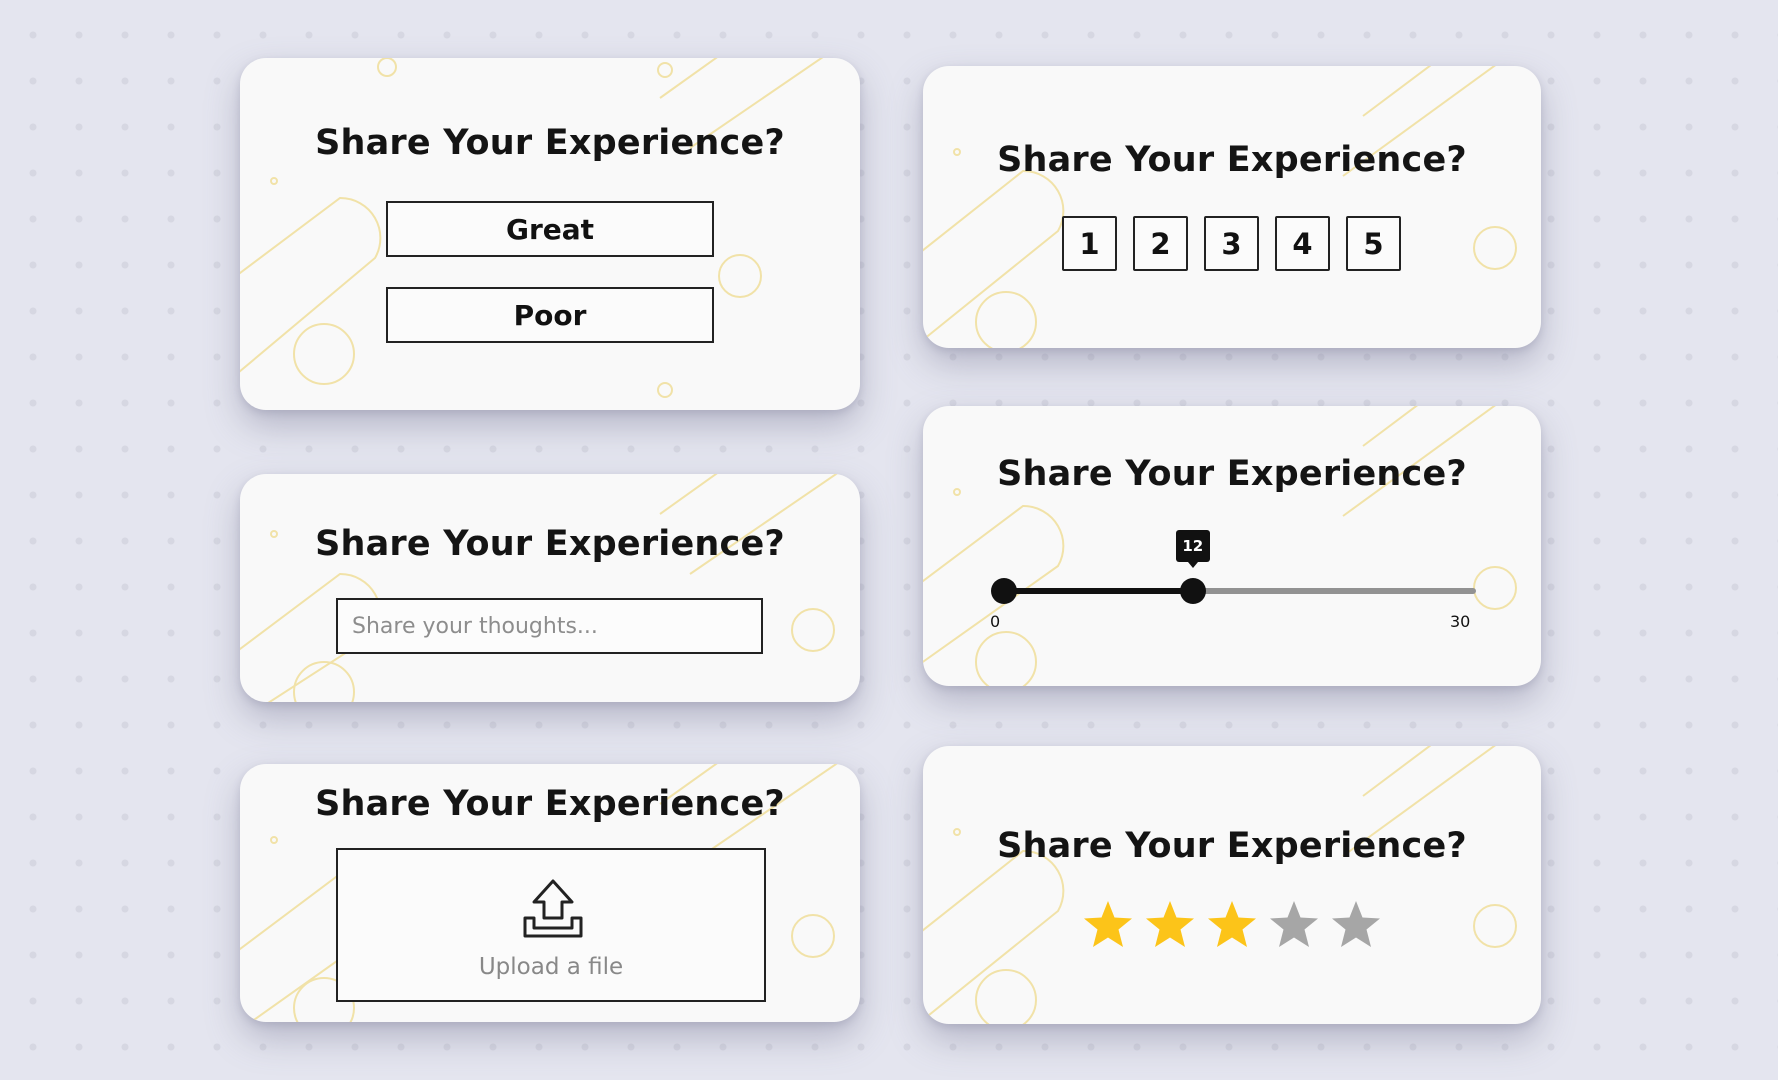 This screenshot has height=1080, width=1778. What do you see at coordinates (550, 315) in the screenshot?
I see `poor-button: Poor` at bounding box center [550, 315].